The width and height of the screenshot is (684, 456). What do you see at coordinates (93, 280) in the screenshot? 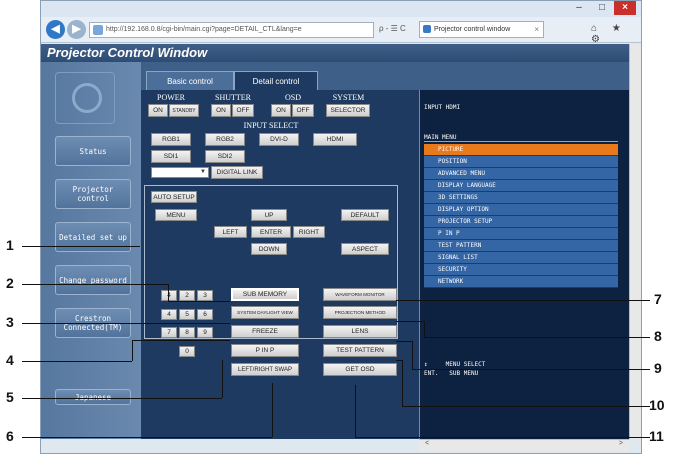
I see `sidebar-item-change-password: Change password` at bounding box center [93, 280].